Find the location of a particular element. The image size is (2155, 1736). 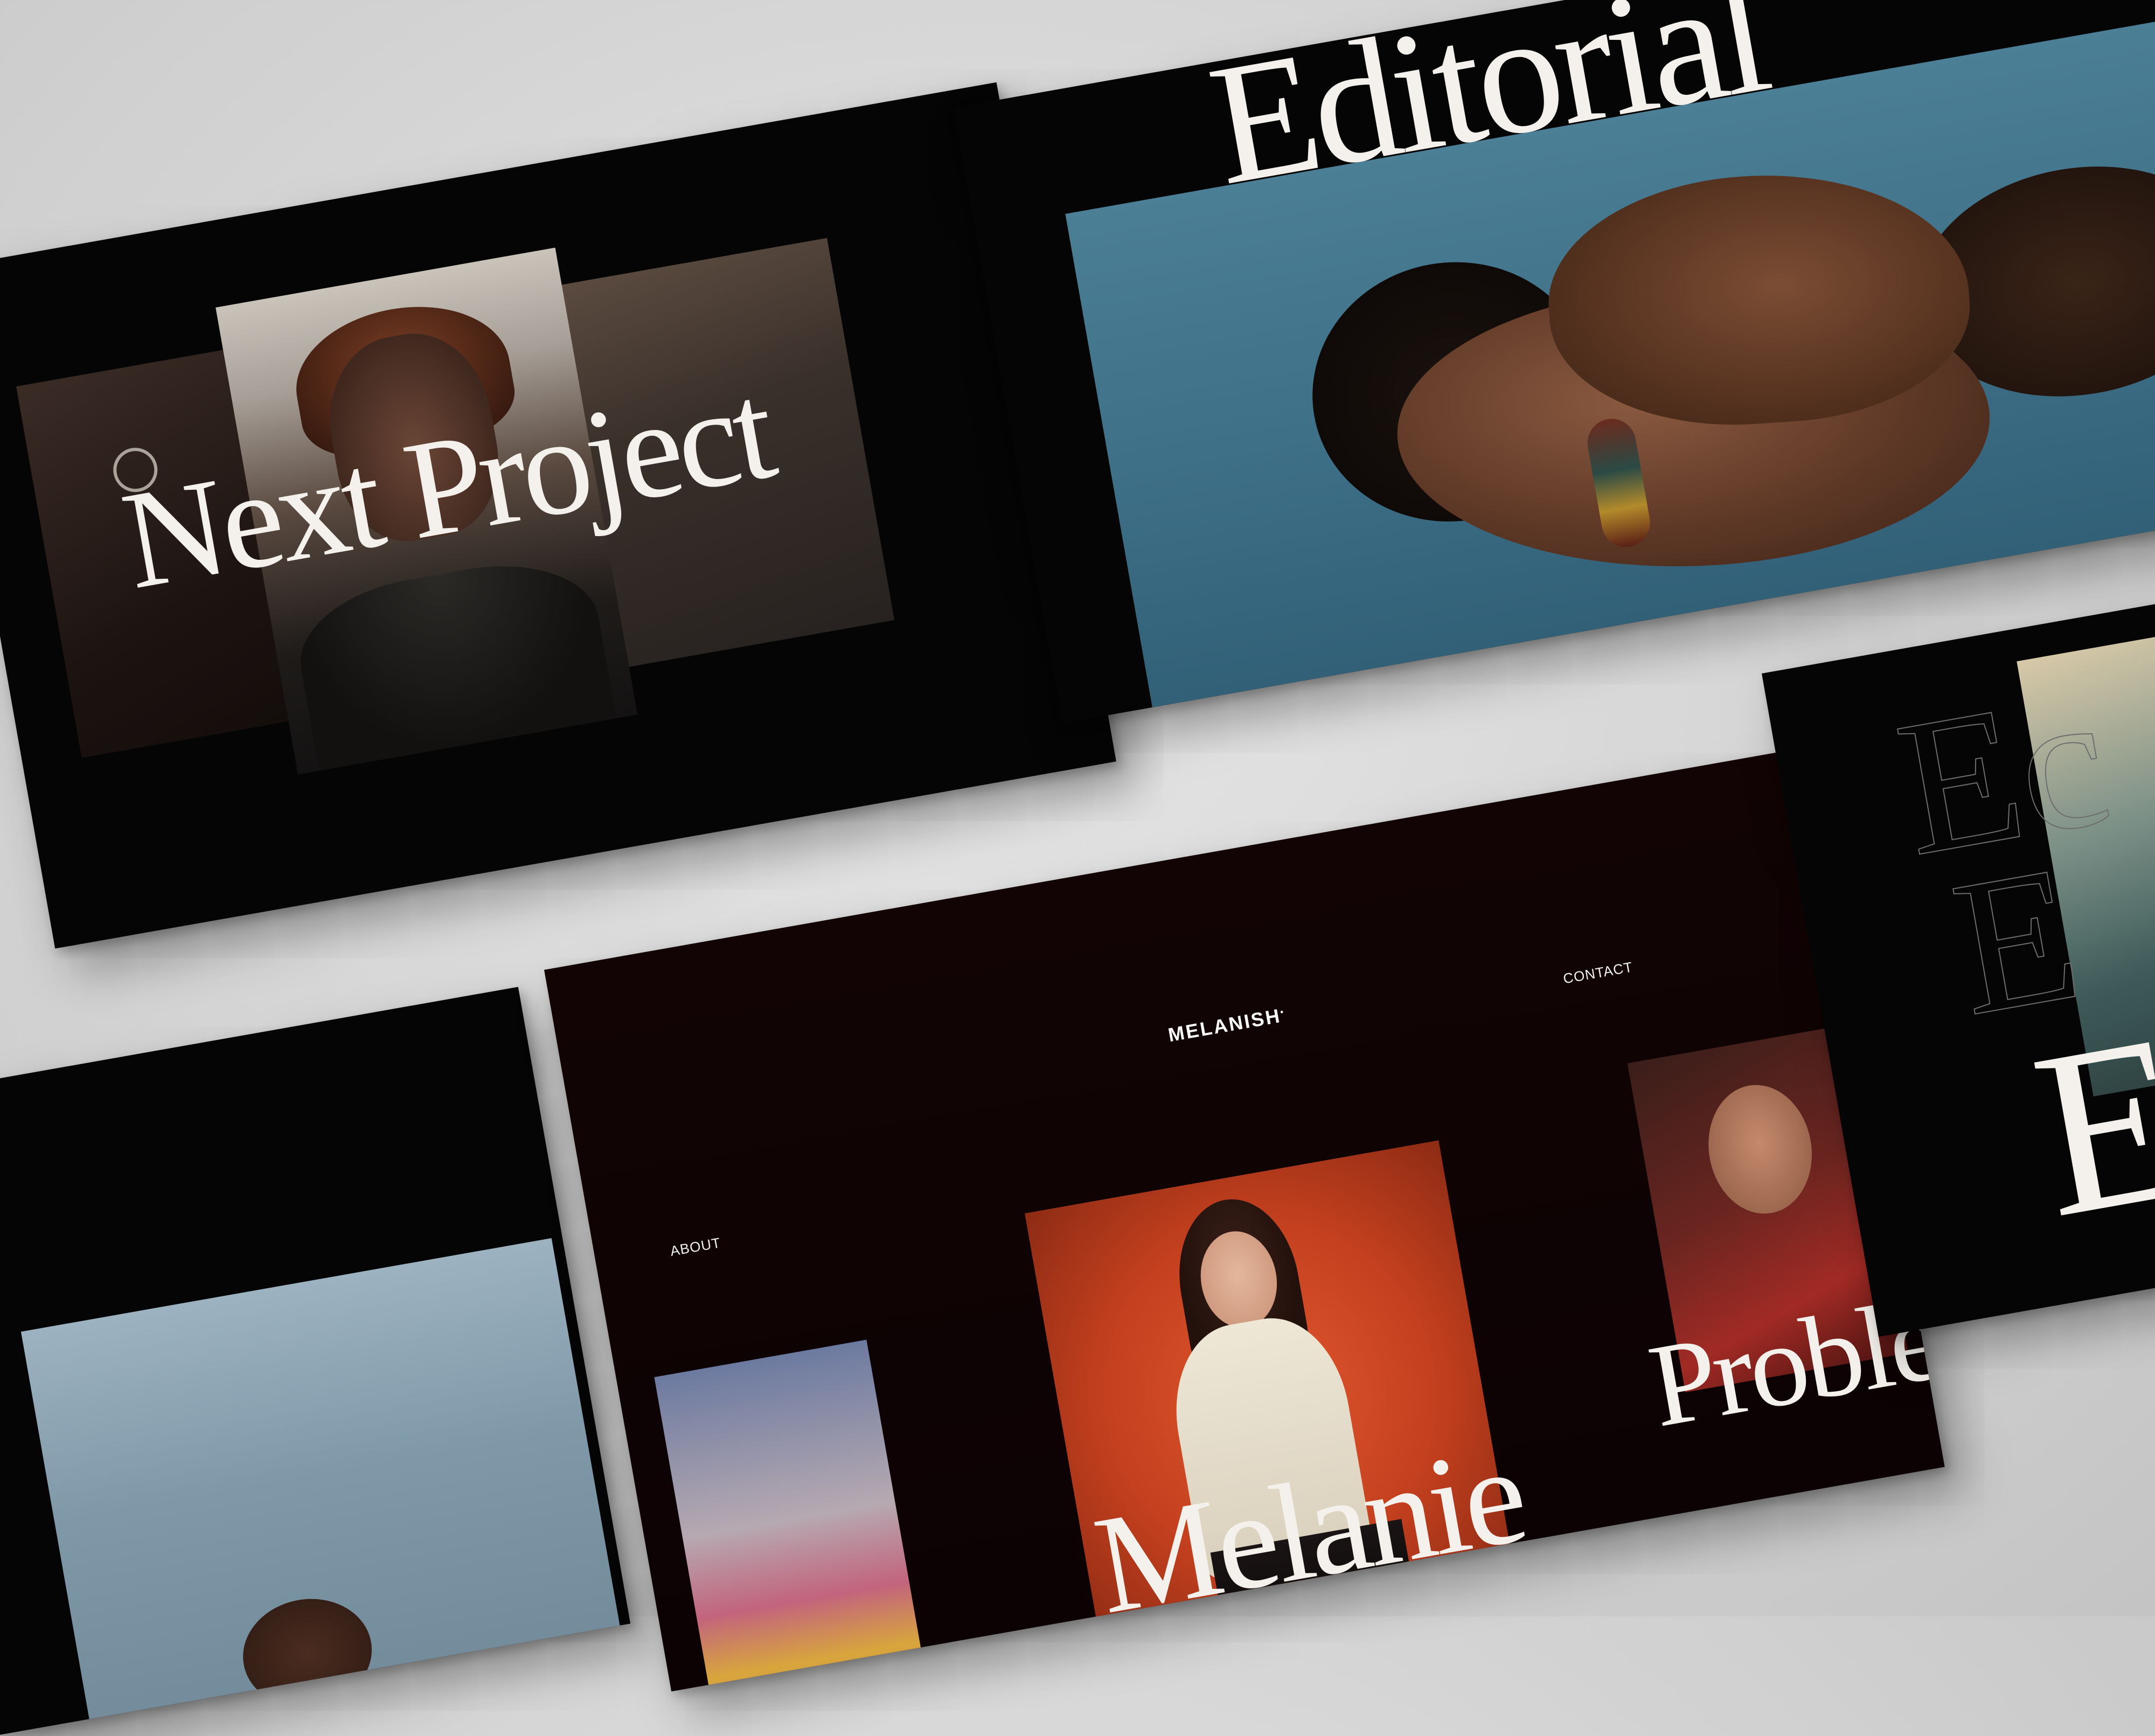

brand-logo: MELANISH• is located at coordinates (1227, 1025).